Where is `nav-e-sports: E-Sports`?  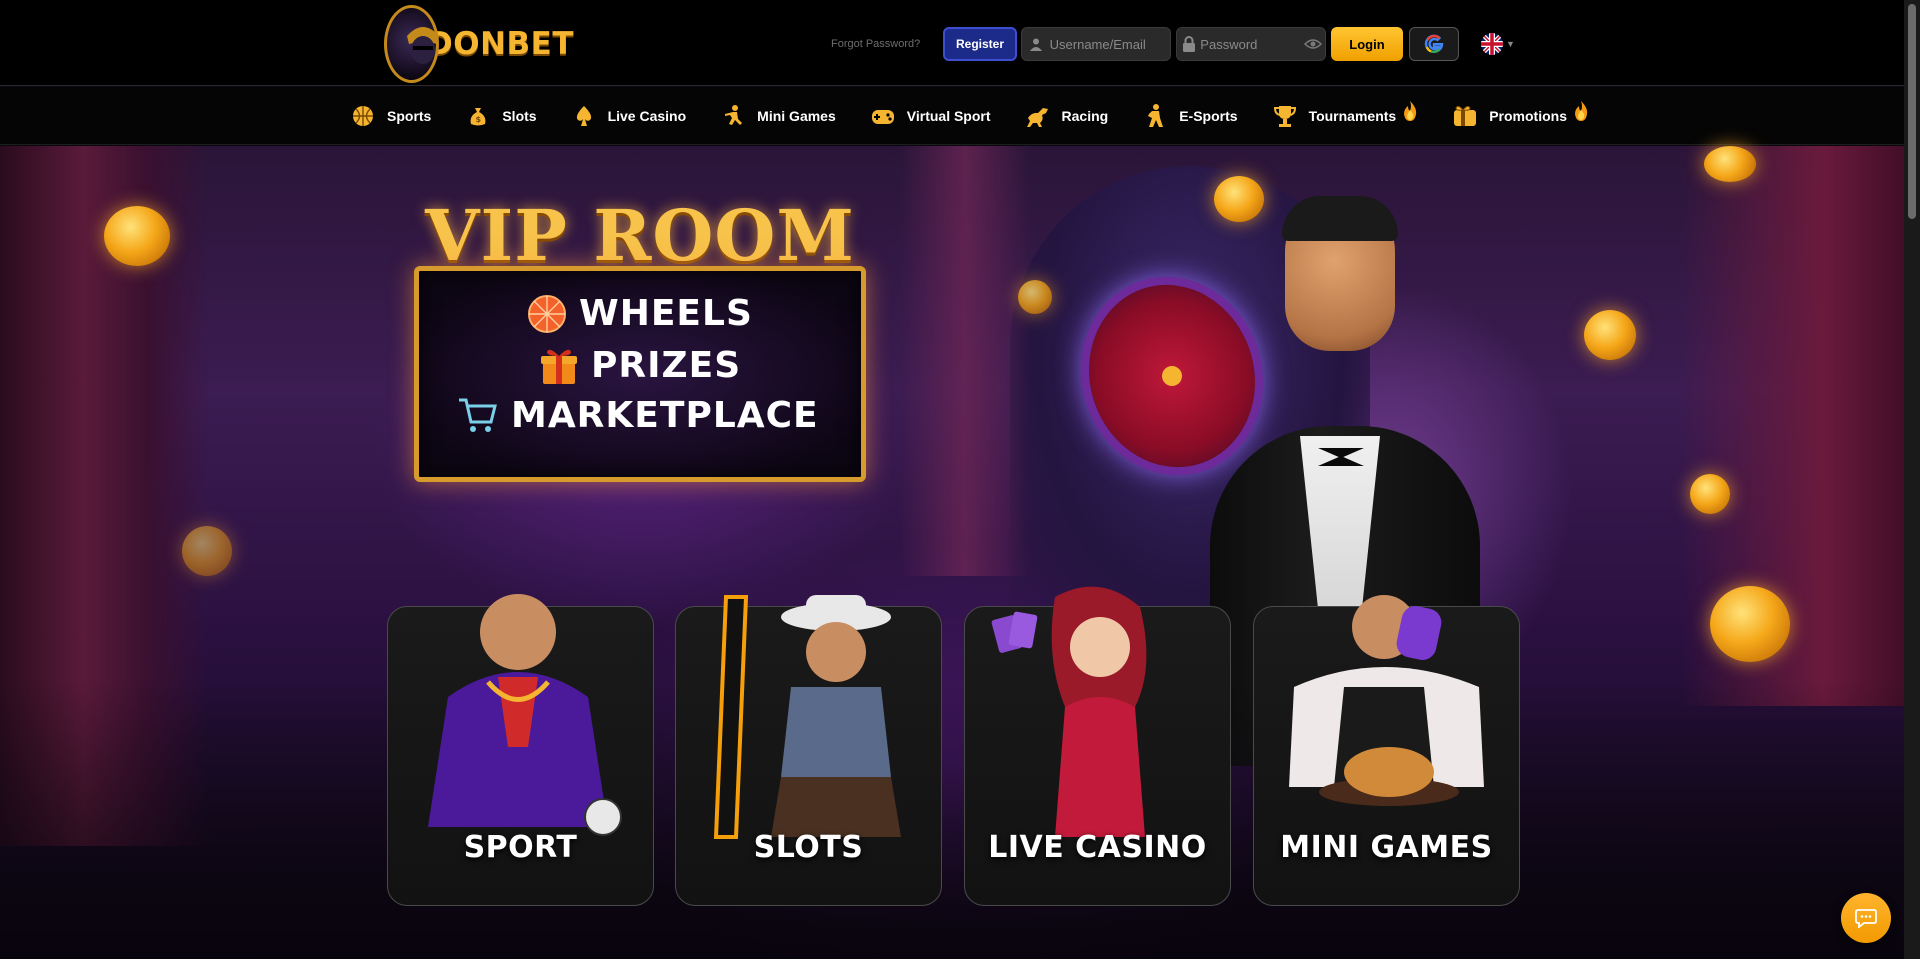 nav-e-sports: E-Sports is located at coordinates (1189, 116).